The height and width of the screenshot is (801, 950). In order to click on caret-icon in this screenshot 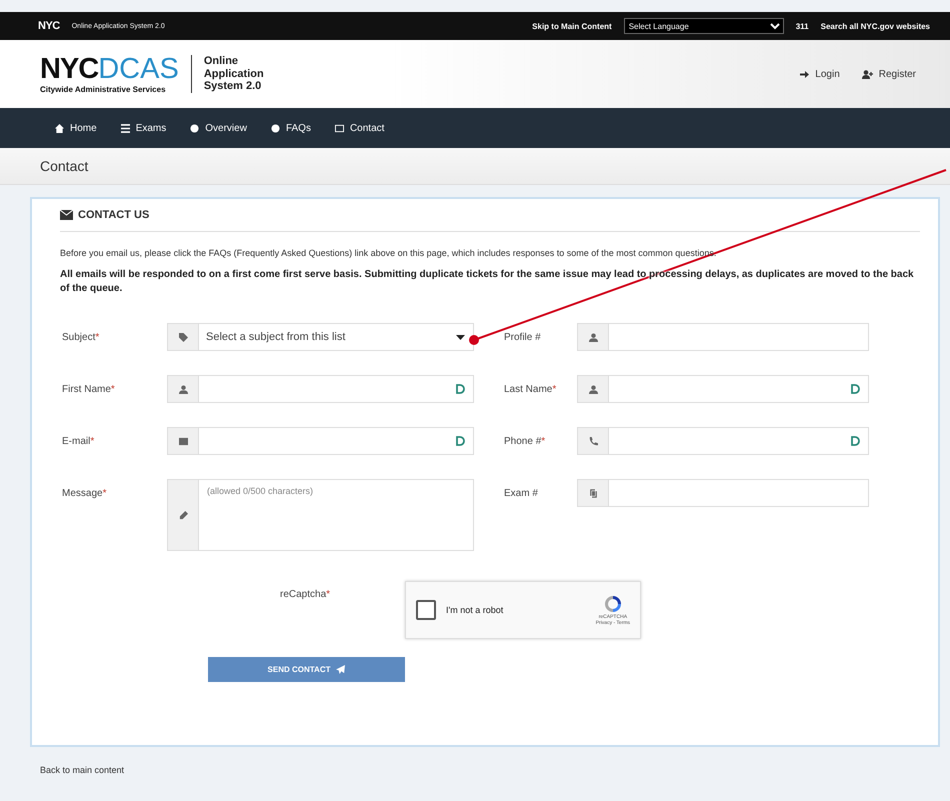, I will do `click(460, 337)`.